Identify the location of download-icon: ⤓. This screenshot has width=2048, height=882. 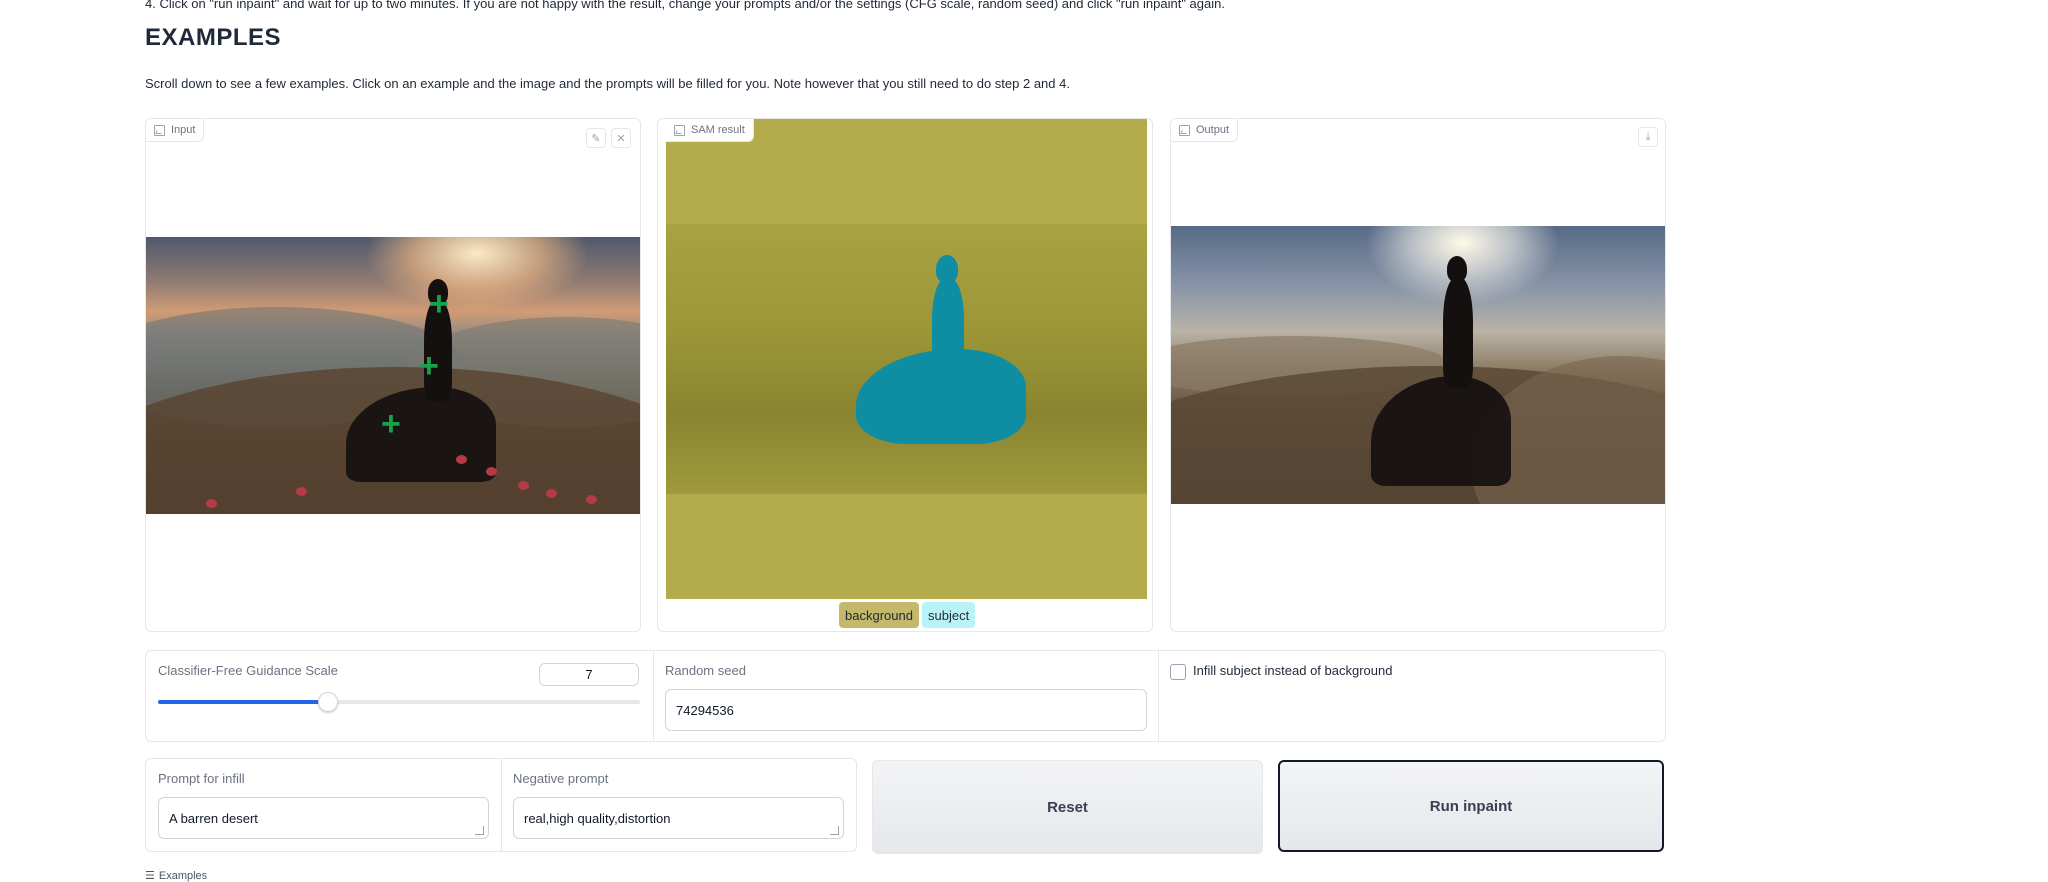
(1648, 137).